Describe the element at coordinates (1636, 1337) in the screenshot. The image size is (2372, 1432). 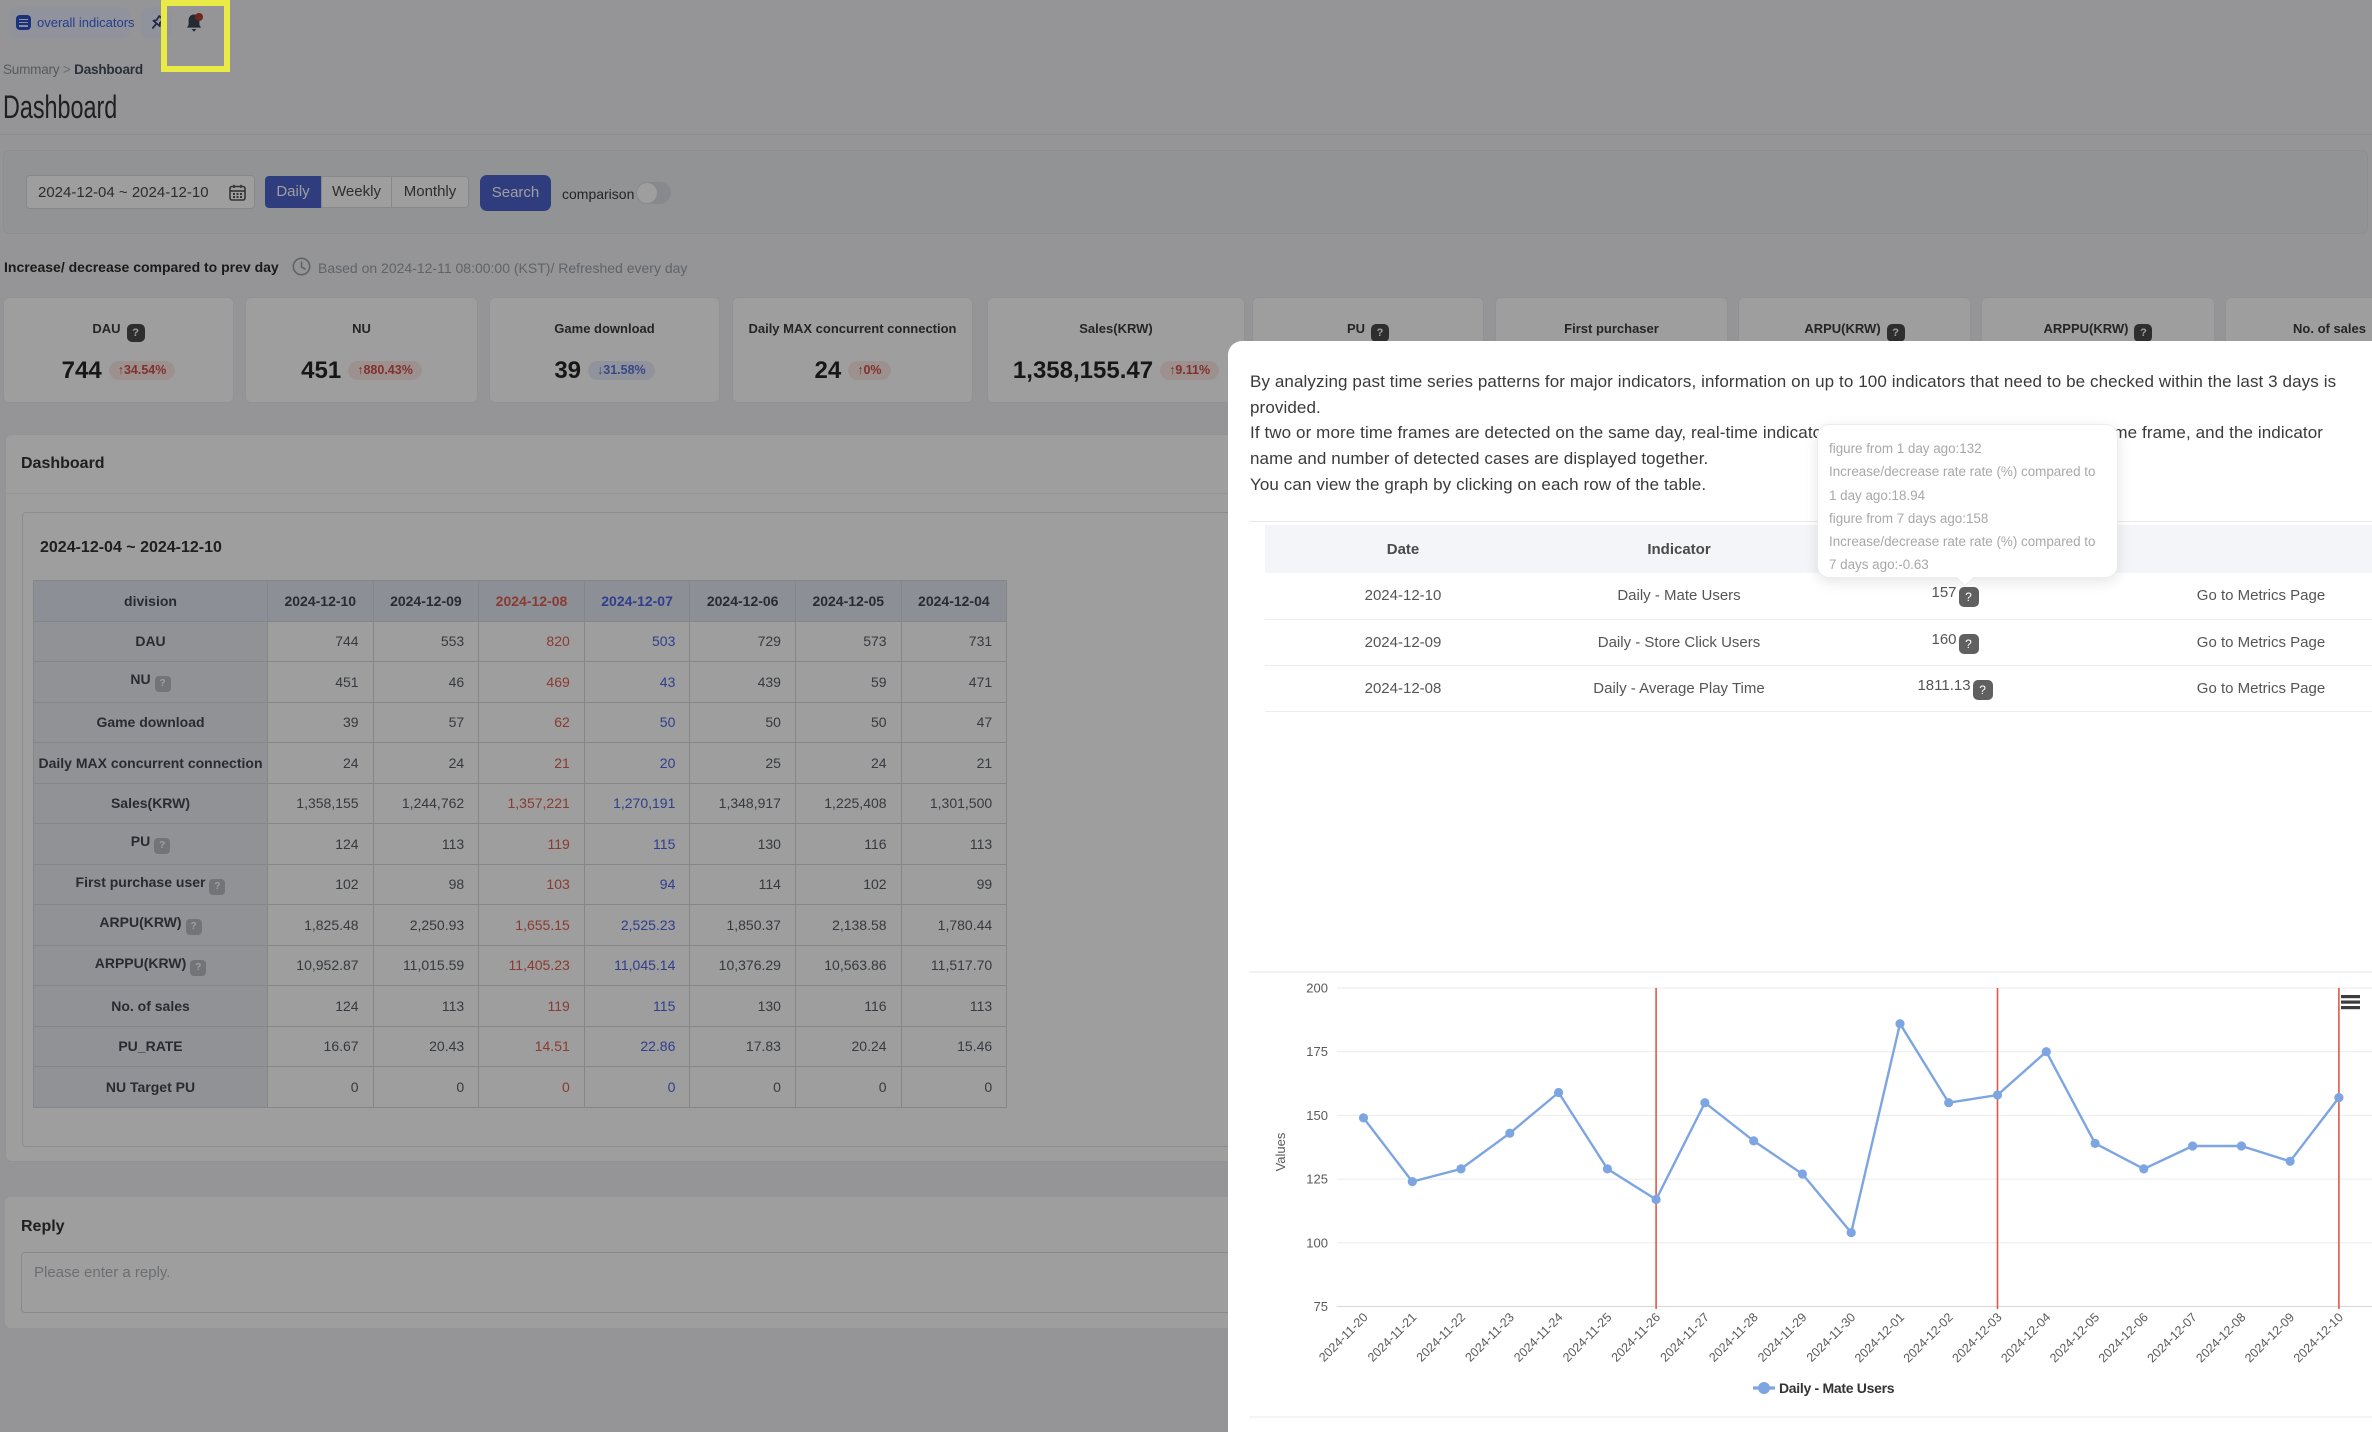
I see `svg-text: 2024-11-26` at that location.